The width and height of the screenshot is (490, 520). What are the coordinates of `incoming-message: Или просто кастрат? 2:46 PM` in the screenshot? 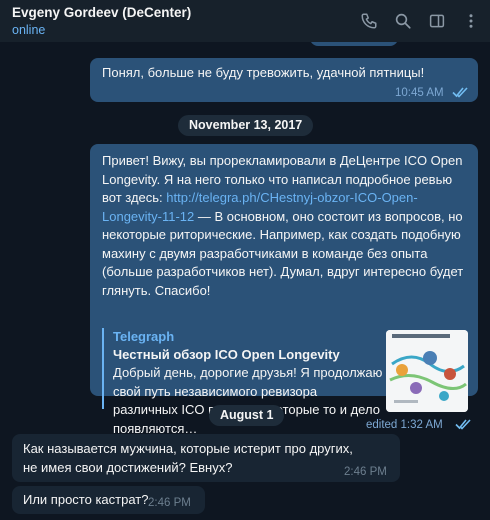 It's located at (108, 500).